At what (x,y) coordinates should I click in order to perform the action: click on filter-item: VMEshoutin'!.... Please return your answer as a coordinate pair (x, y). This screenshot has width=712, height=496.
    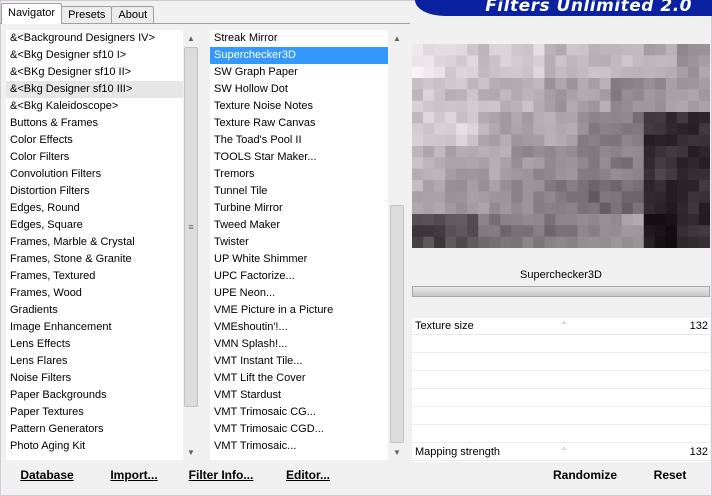
    Looking at the image, I should click on (299, 327).